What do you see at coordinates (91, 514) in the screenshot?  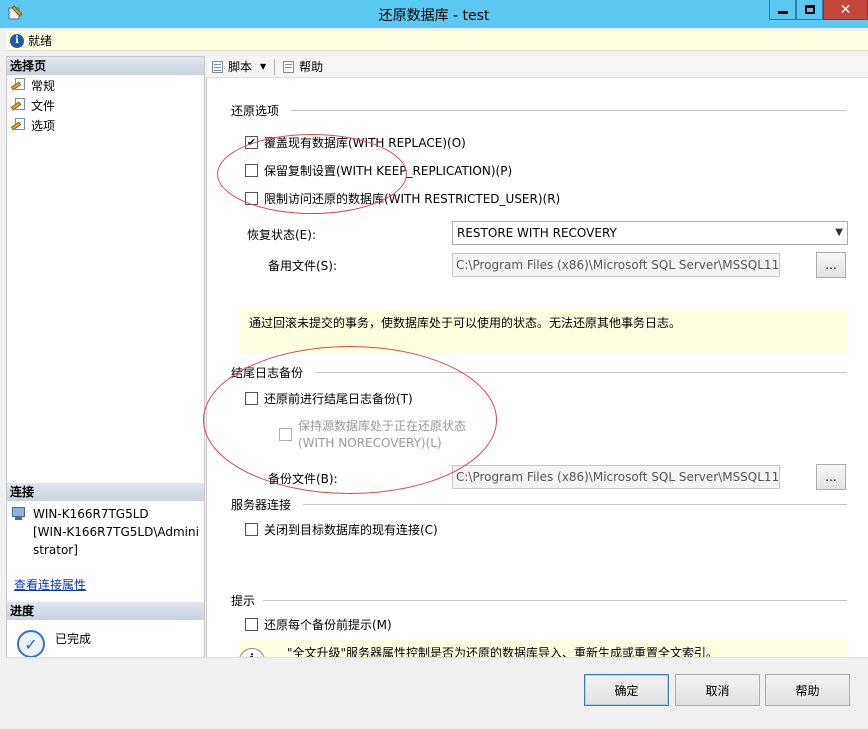 I see `connection-server: WIN-K166R7TG5LD` at bounding box center [91, 514].